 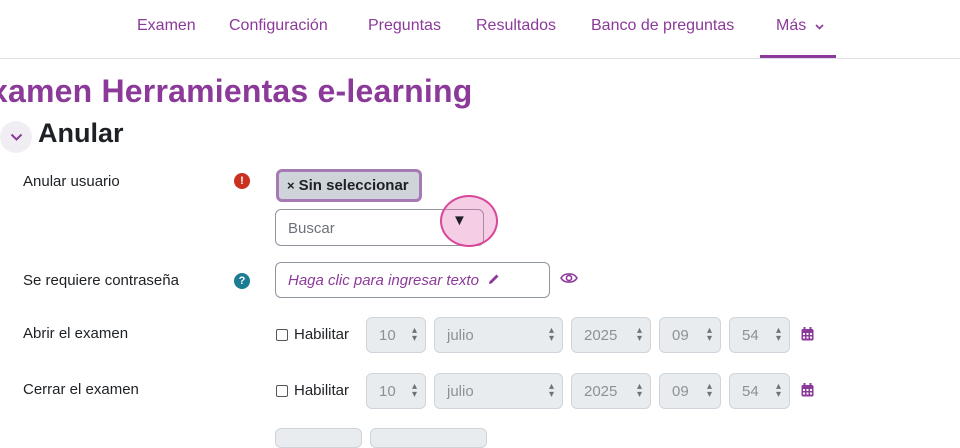 I want to click on nav-tab-mas: Más, so click(x=800, y=26).